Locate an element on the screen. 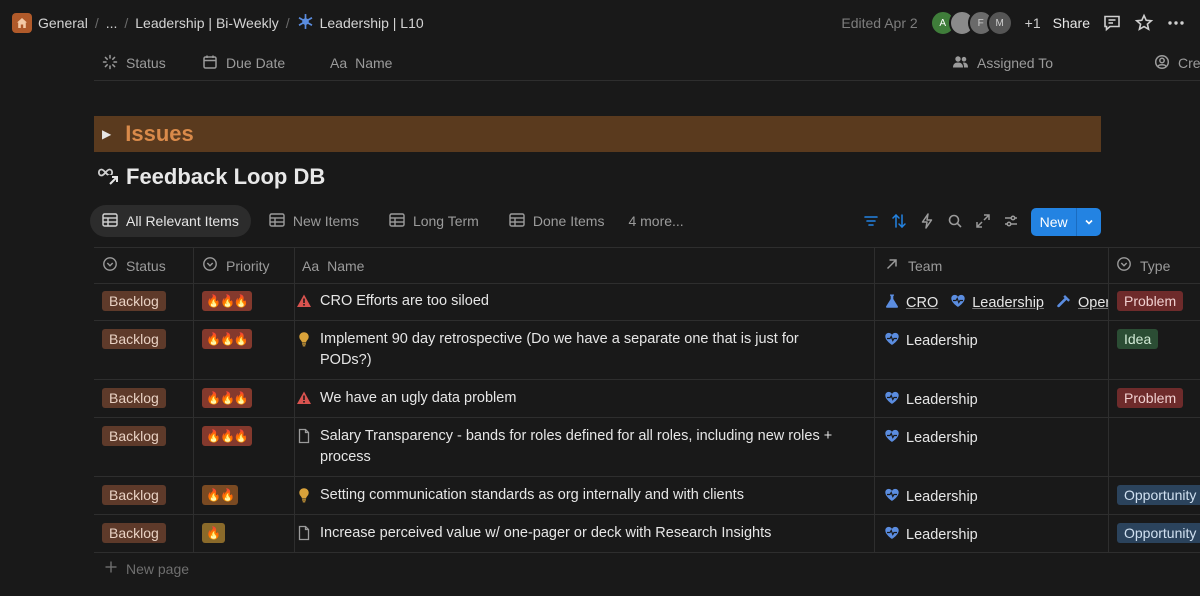 The image size is (1200, 596). more-collaborators: +1 is located at coordinates (1033, 23).